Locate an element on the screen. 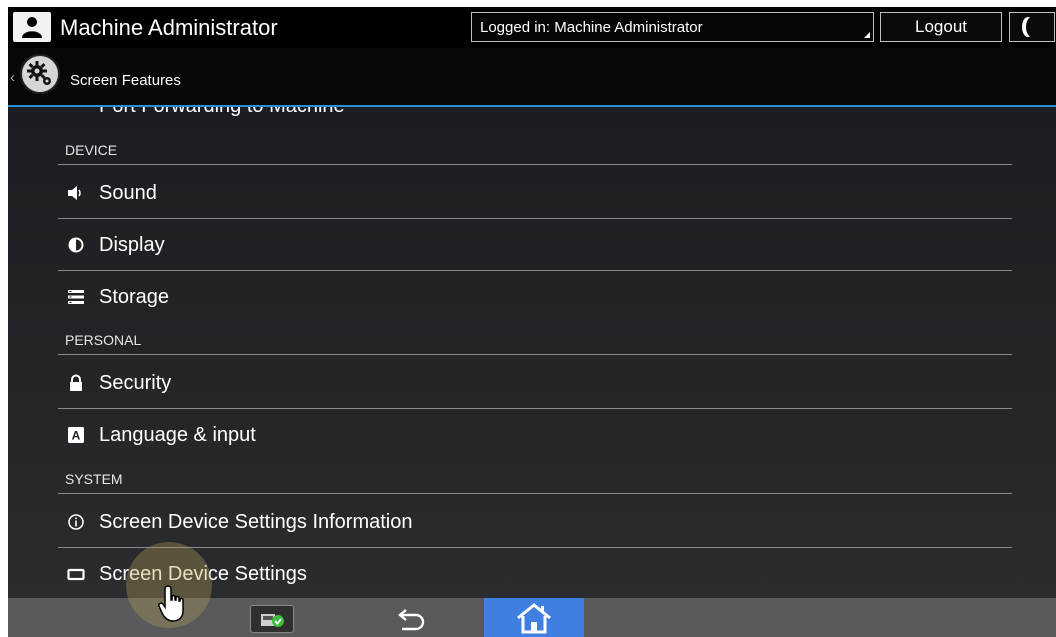  brightness-icon is located at coordinates (76, 245).